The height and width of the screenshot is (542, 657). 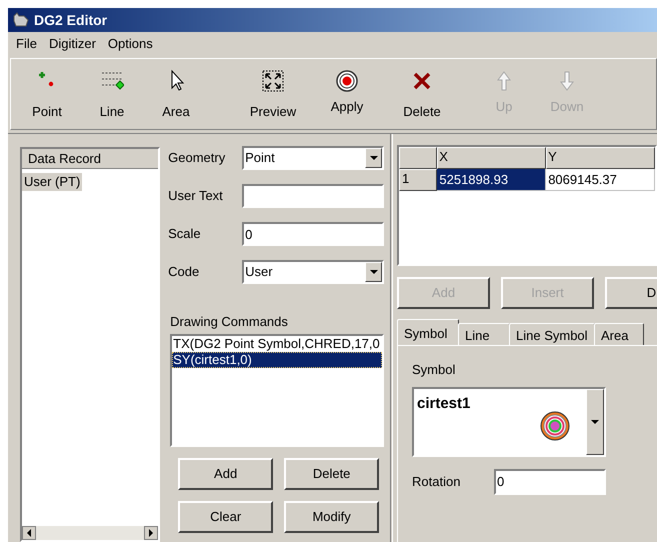 What do you see at coordinates (527, 205) in the screenshot?
I see `coordinate-table: X Y 1 5251898.93 8069145.37` at bounding box center [527, 205].